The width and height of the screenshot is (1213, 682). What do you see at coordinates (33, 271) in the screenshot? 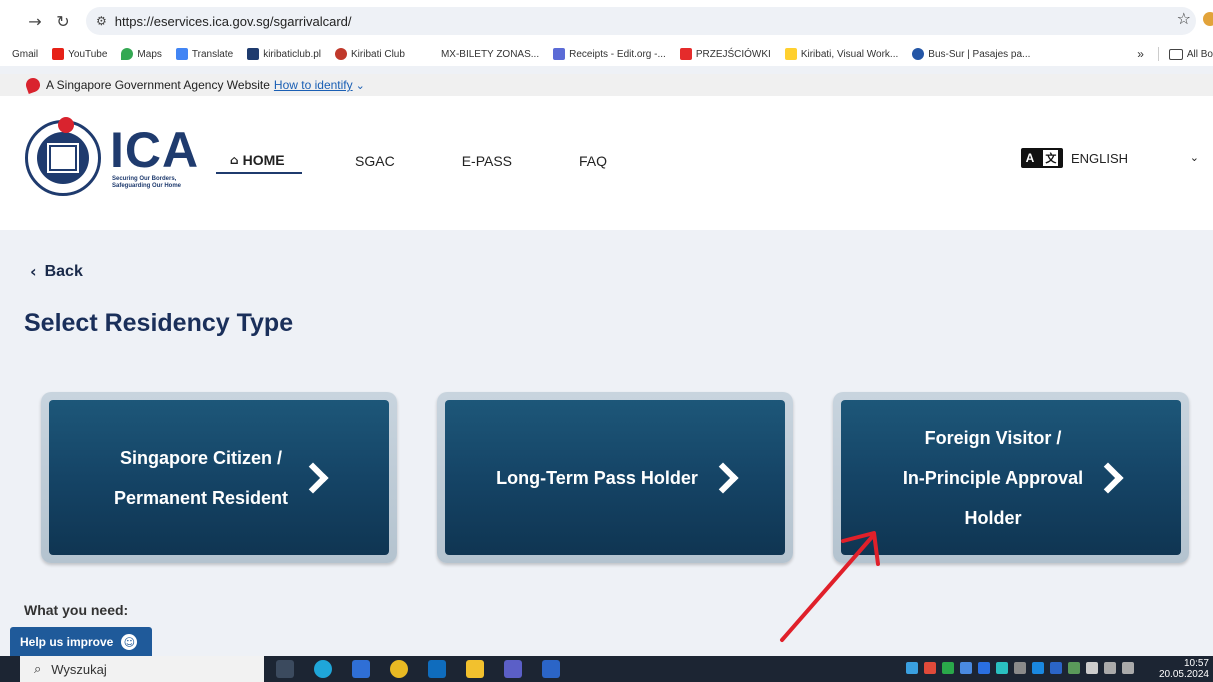
I see `chevron-left-icon: ‹` at bounding box center [33, 271].